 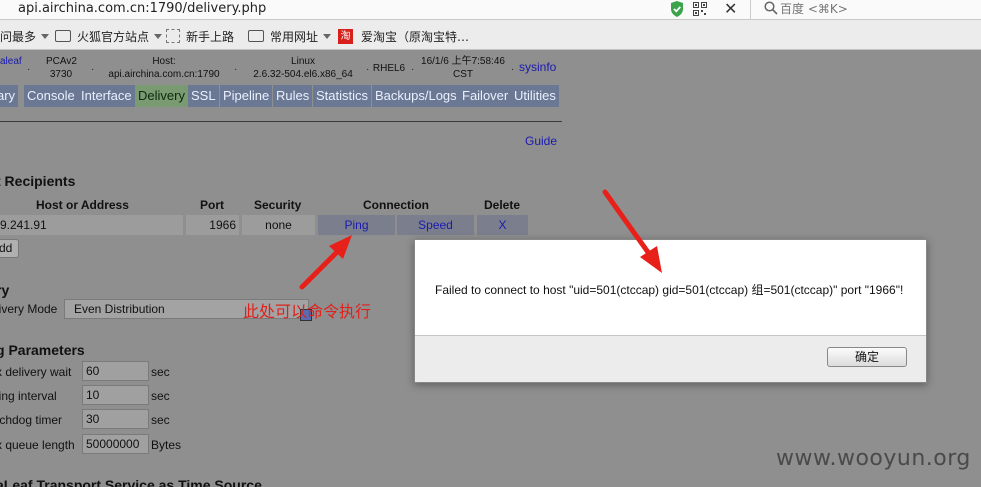 I want to click on param-label: x delivery wait, so click(x=36, y=372).